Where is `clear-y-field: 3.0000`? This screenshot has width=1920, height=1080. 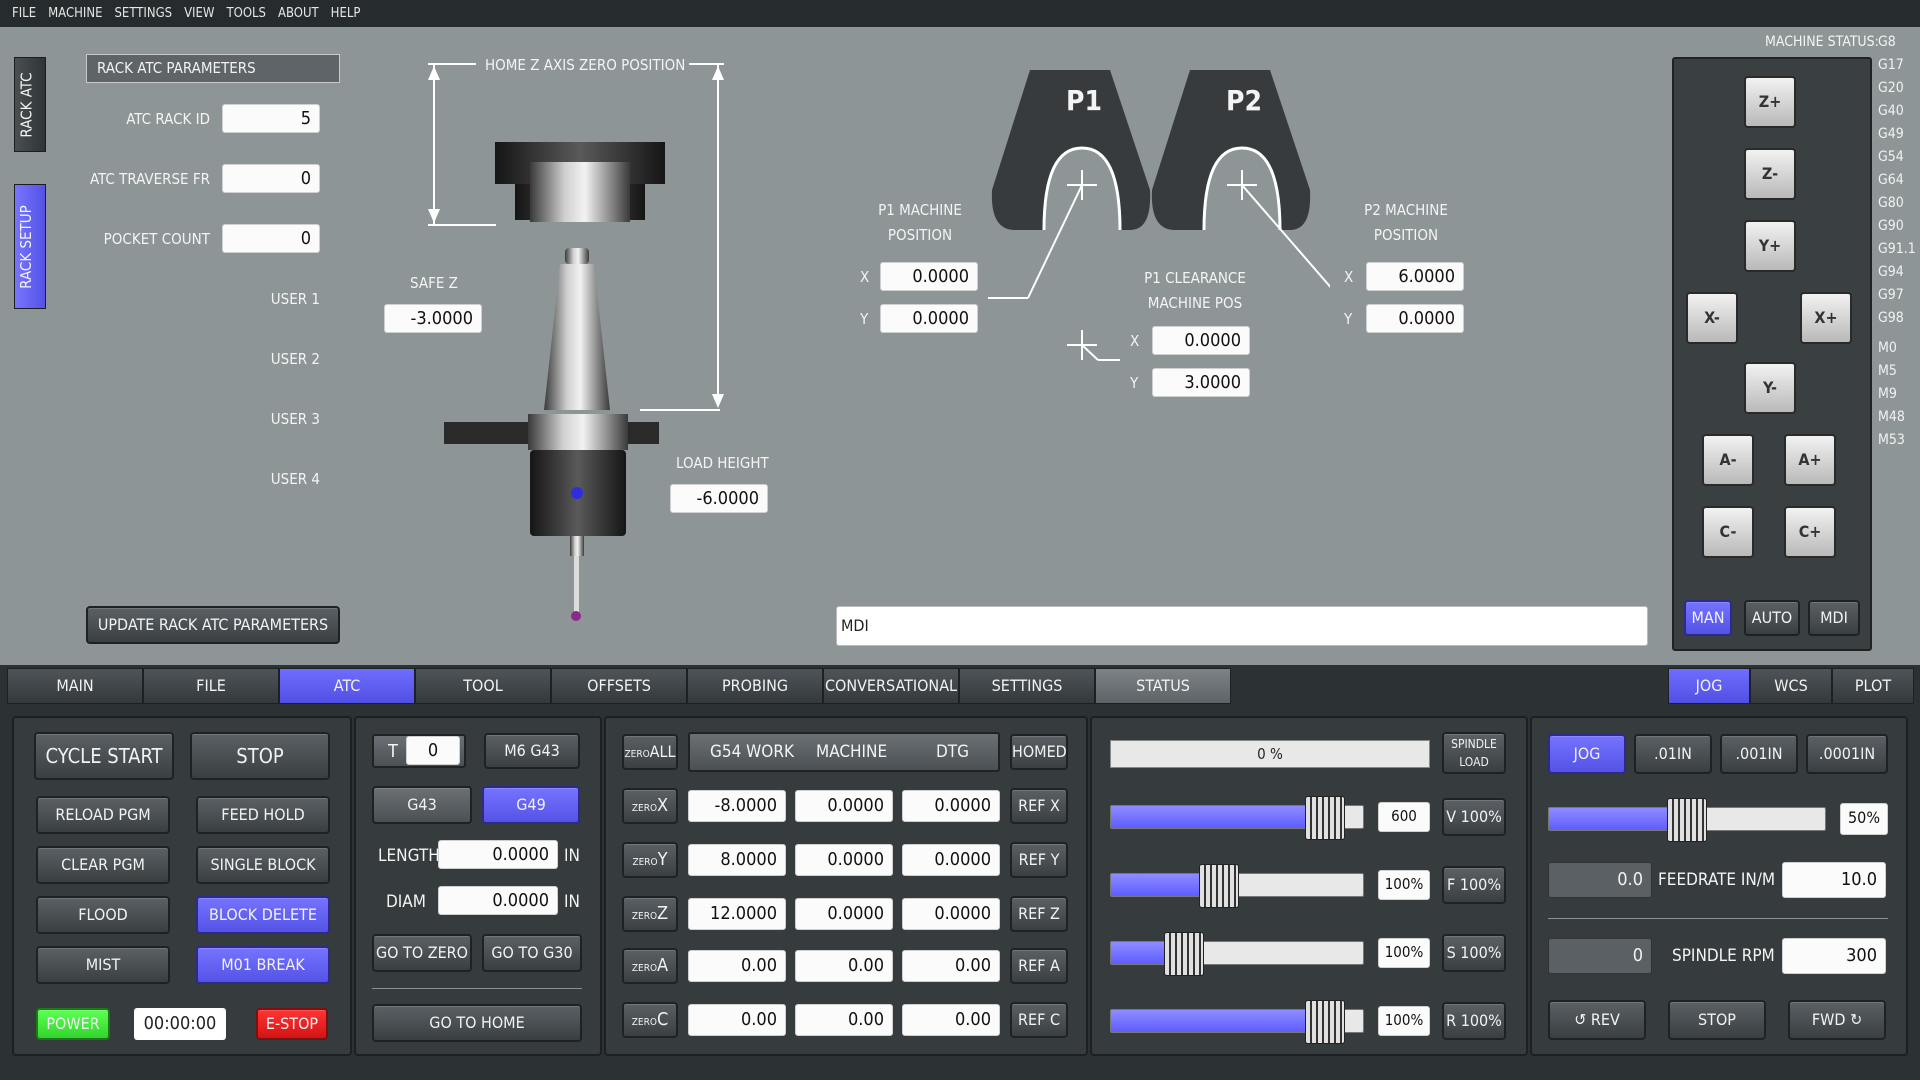 clear-y-field: 3.0000 is located at coordinates (1201, 382).